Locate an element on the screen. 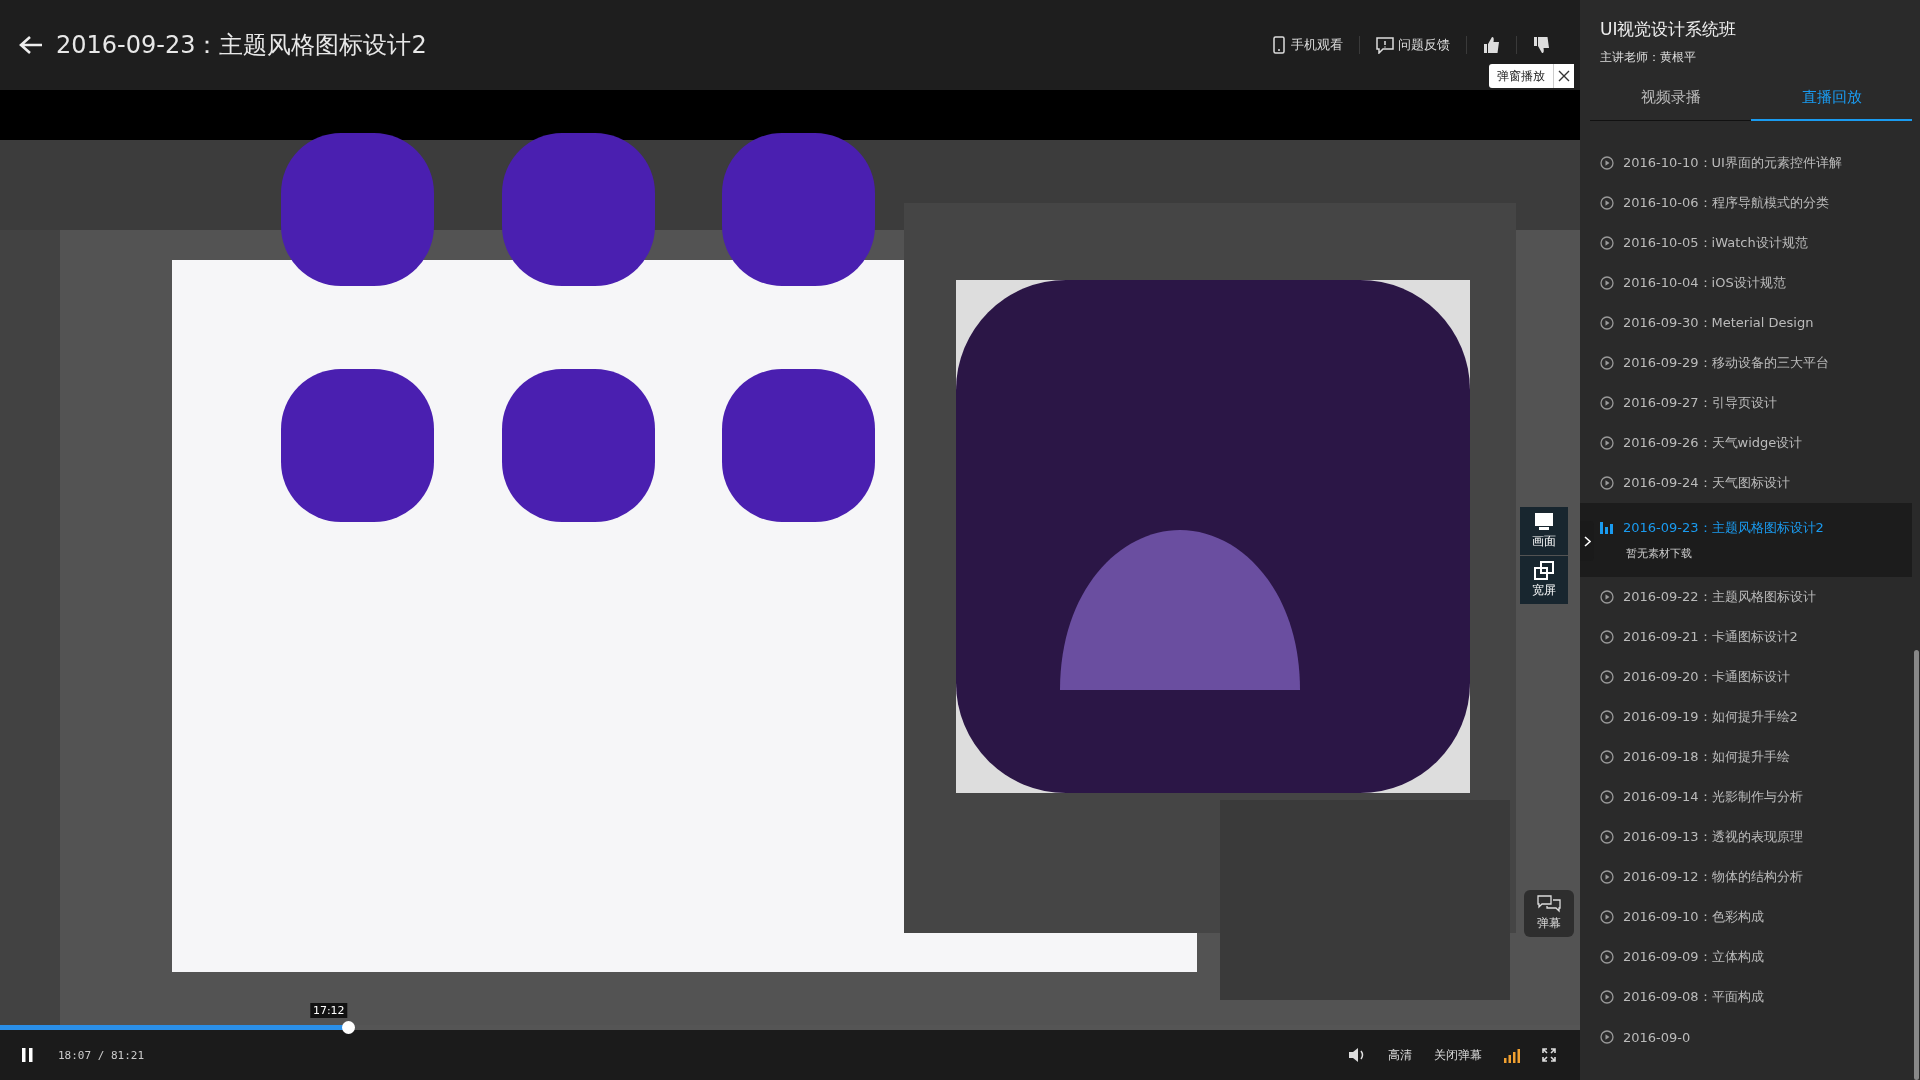  lesson-item: 2016-10-04：iOS设计规范 is located at coordinates (1746, 283).